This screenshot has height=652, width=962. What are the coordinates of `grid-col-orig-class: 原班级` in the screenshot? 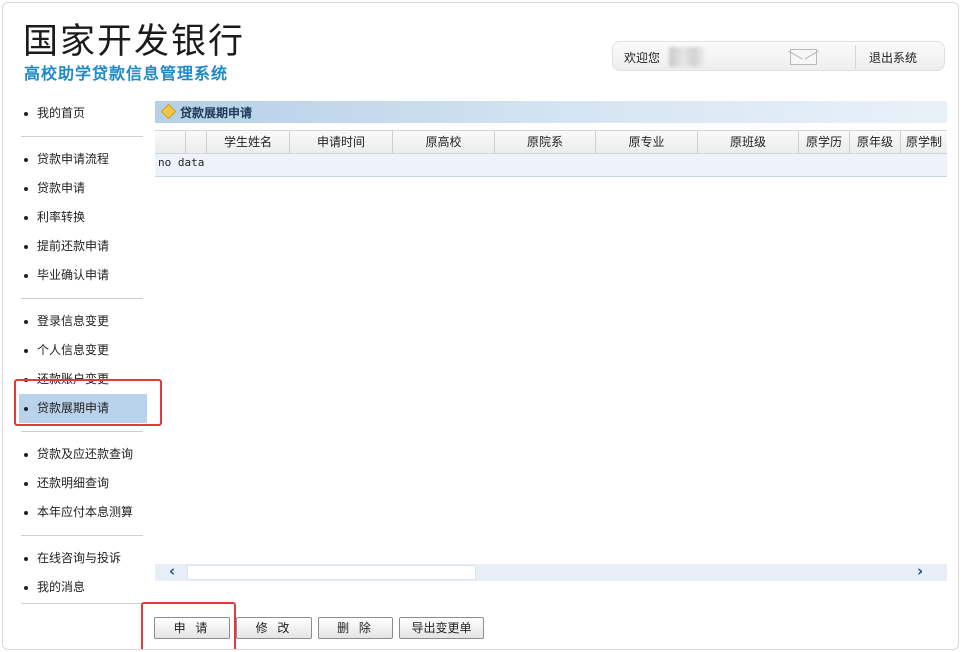 It's located at (748, 142).